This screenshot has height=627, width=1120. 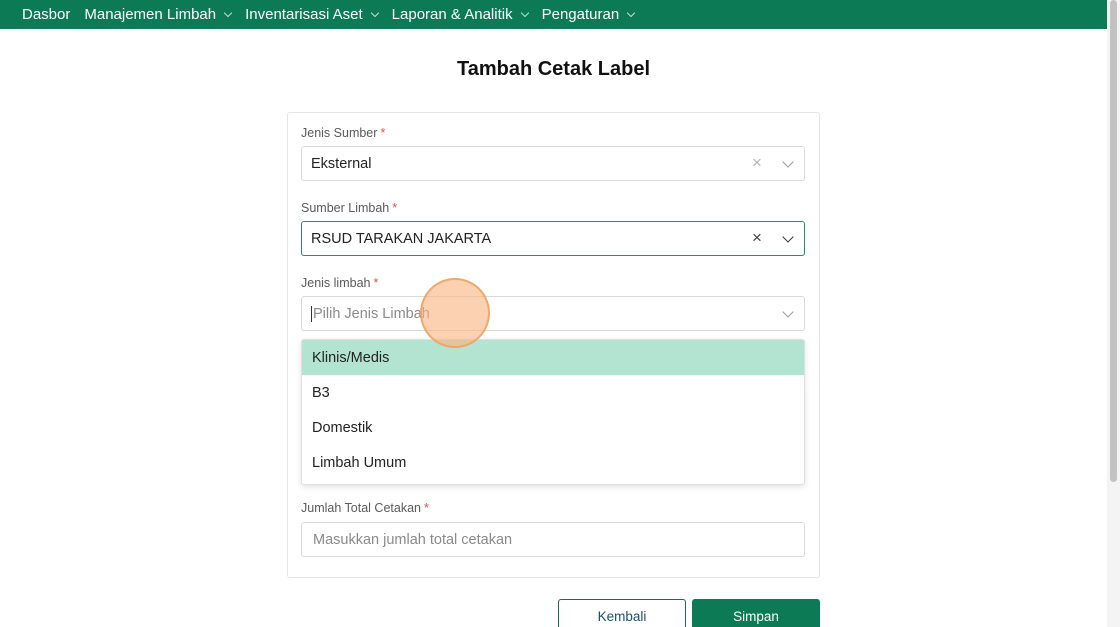 I want to click on nav-item-manajemen-limbah: Manajemen Limbah, so click(x=158, y=14).